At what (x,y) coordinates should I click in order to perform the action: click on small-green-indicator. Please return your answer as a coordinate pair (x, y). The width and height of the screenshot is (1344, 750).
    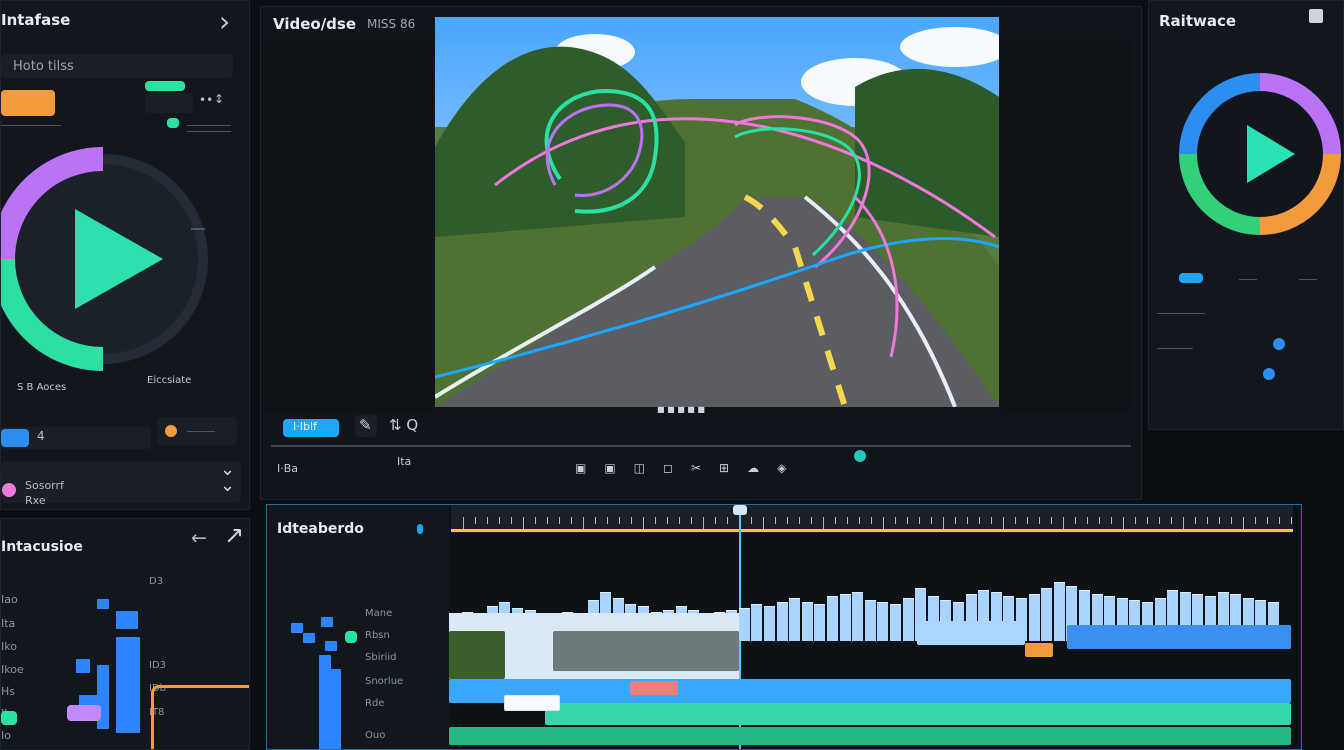
    Looking at the image, I should click on (173, 123).